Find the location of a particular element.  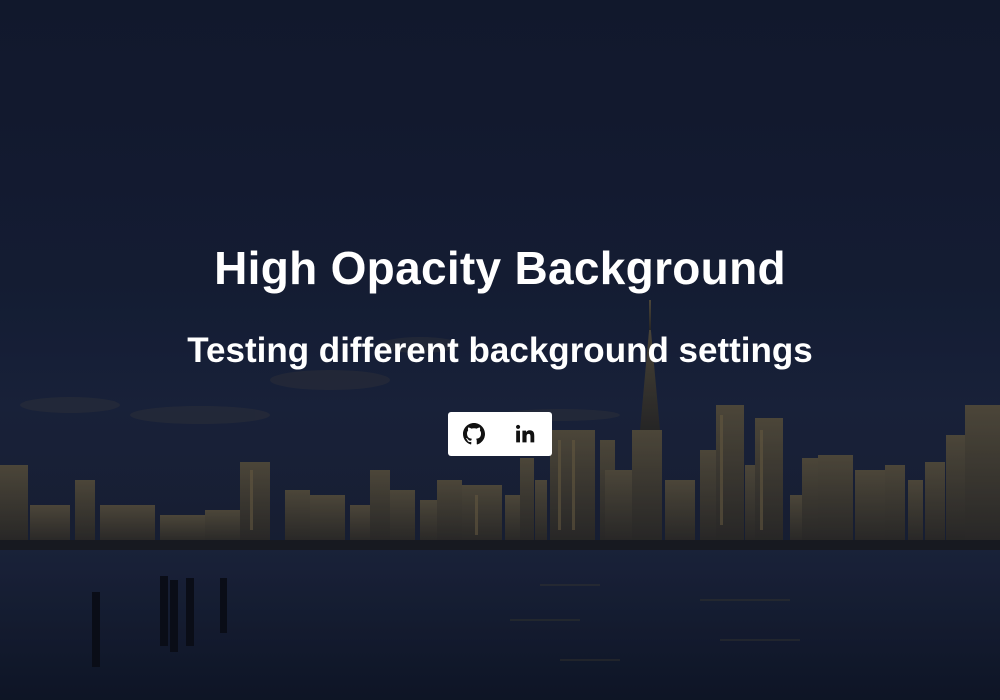

github-icon is located at coordinates (474, 434).